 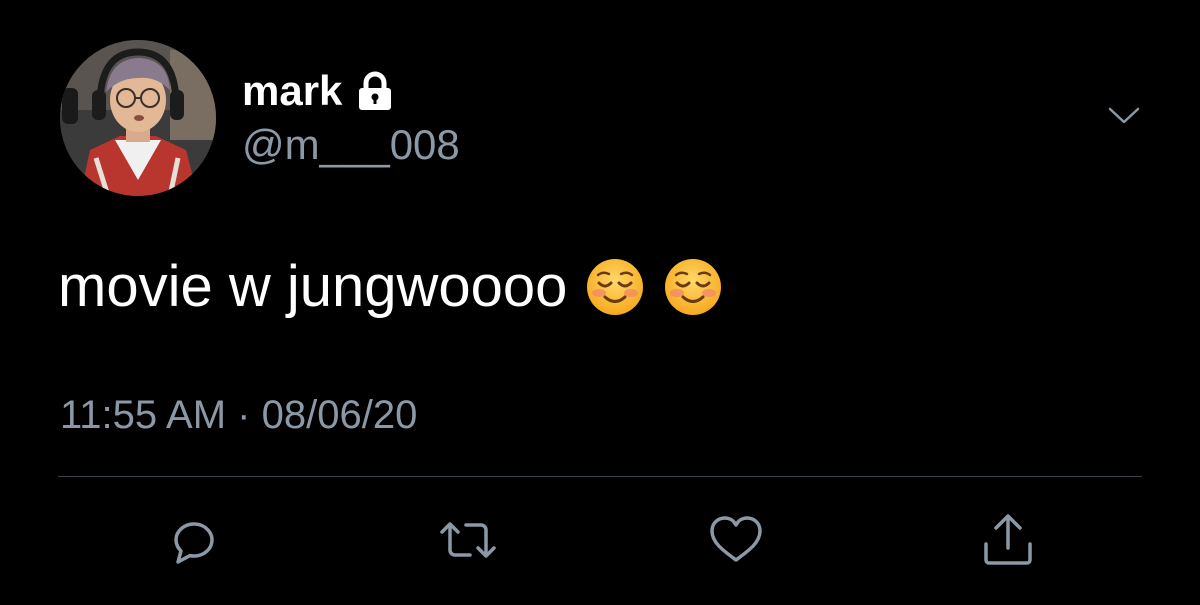 I want to click on avatar, so click(x=138, y=118).